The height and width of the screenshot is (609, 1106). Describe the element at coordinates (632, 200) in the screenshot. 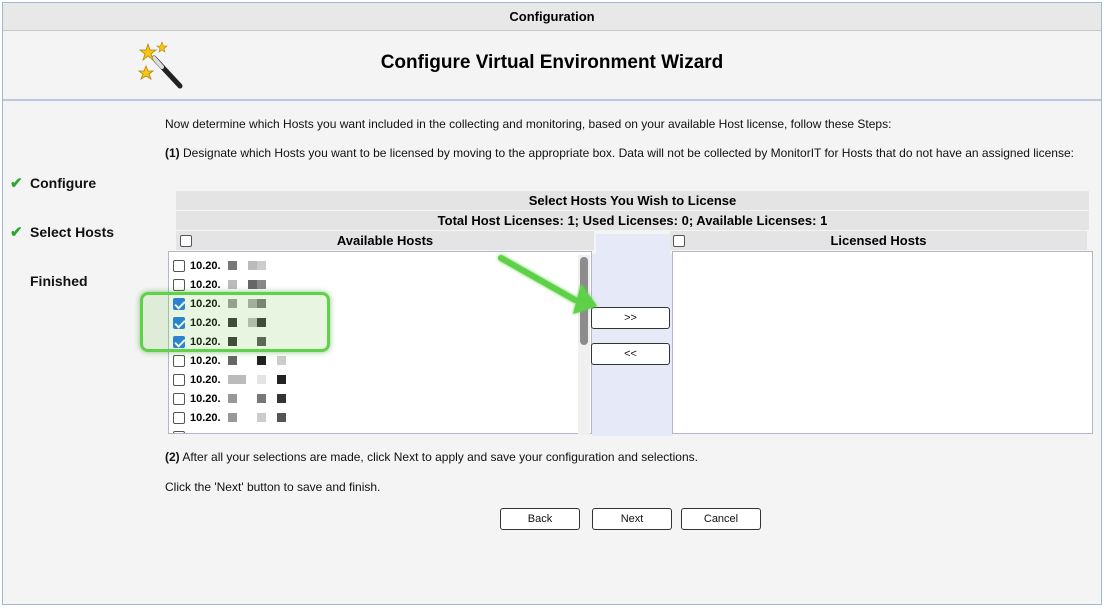

I see `license-panel-title: Select Hosts You Wish to License` at that location.